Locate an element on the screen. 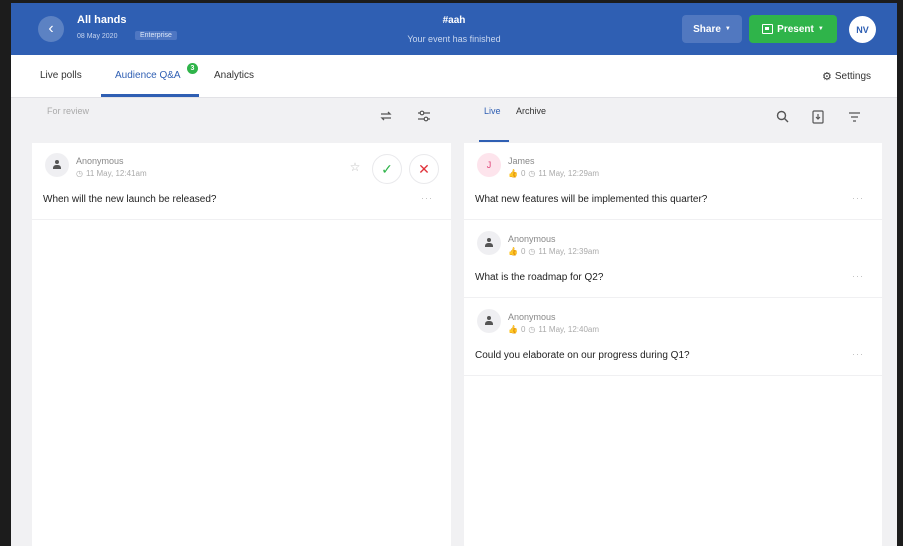 This screenshot has height=546, width=903. settings-button: ⚙ Settings is located at coordinates (846, 76).